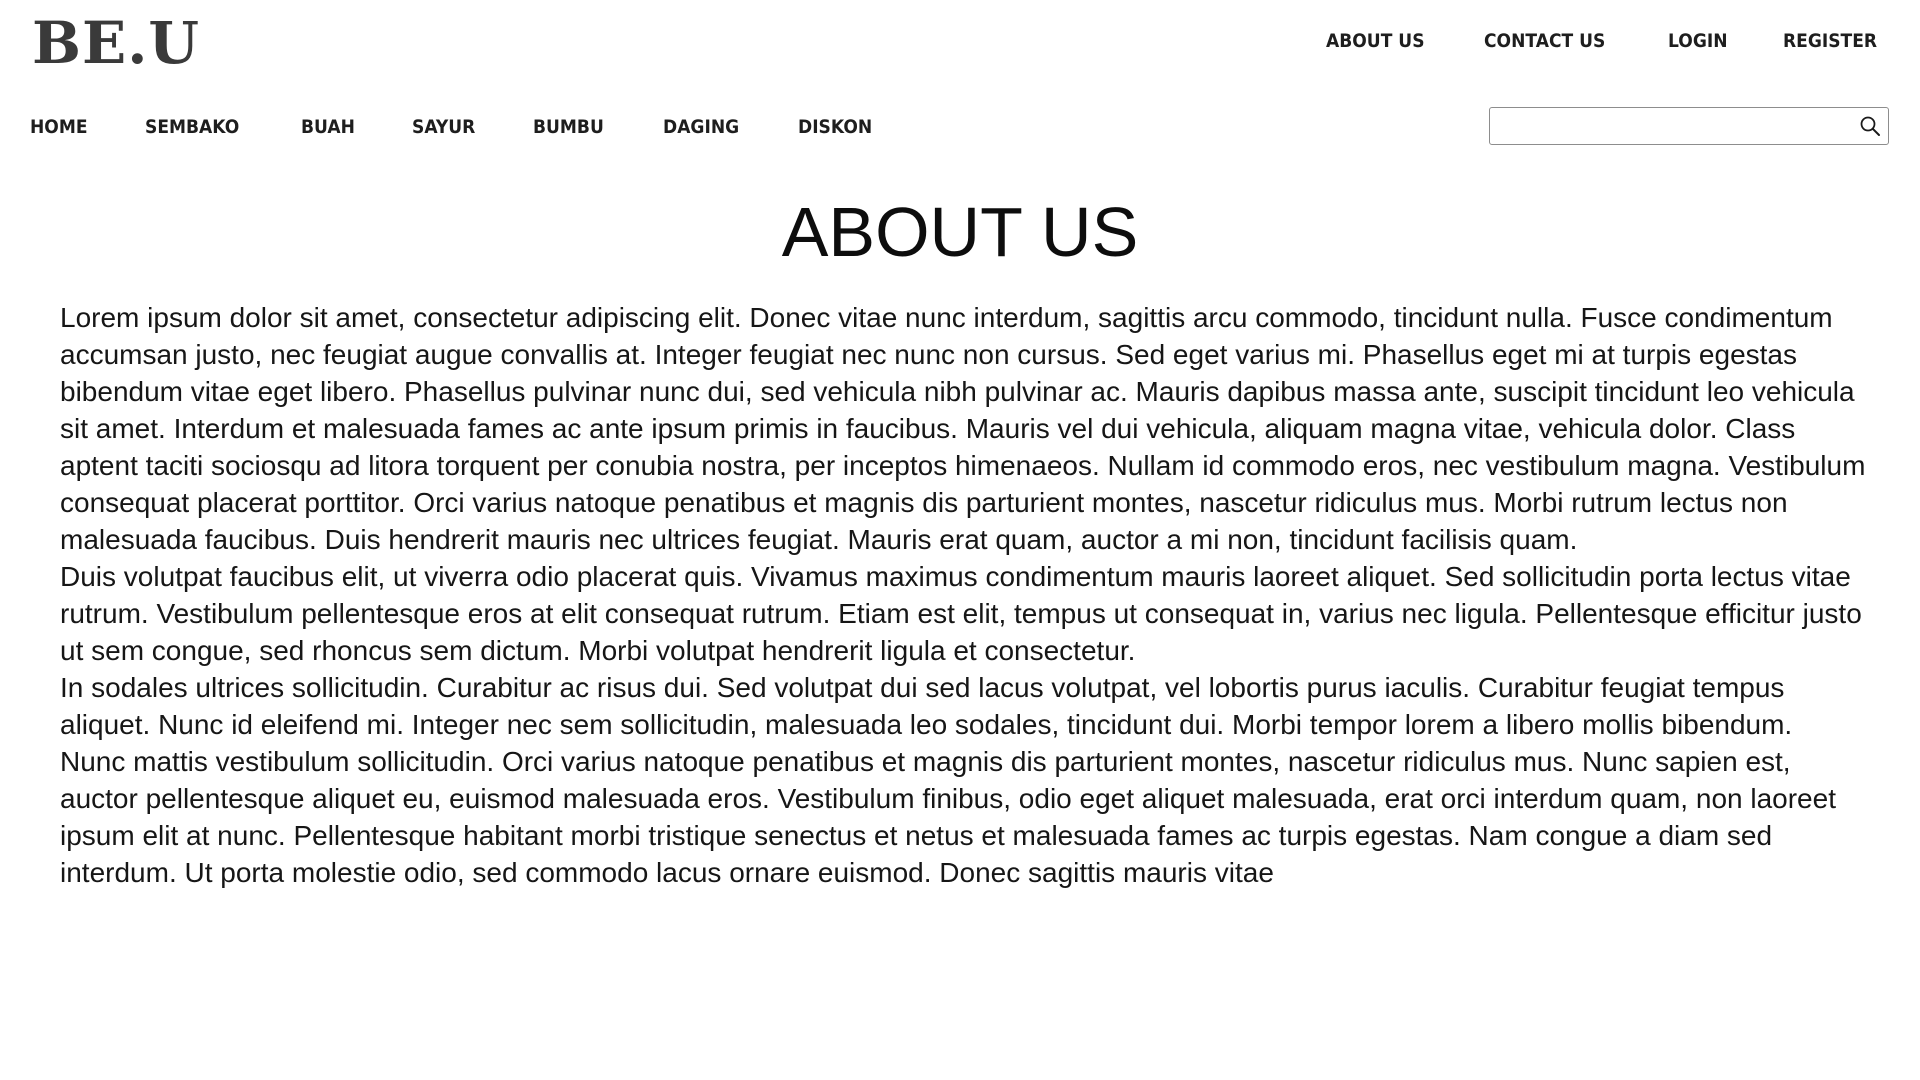 The image size is (1920, 1080). Describe the element at coordinates (701, 127) in the screenshot. I see `nav-item-daging: DAGING` at that location.